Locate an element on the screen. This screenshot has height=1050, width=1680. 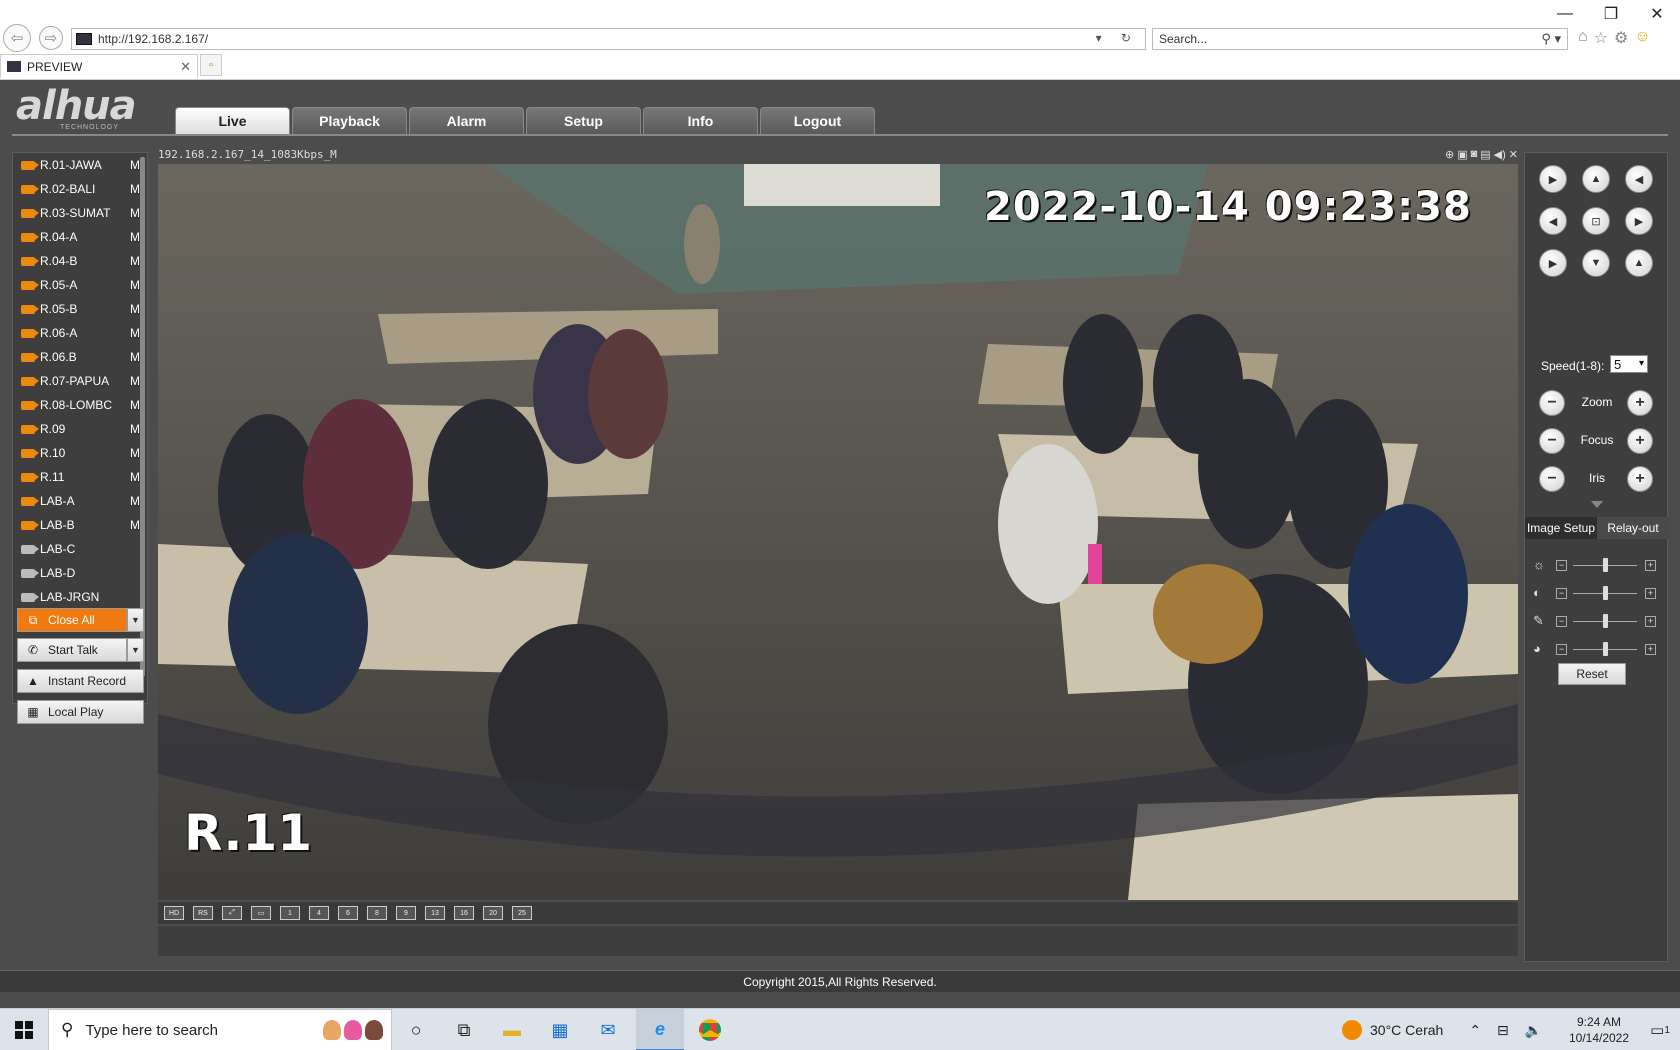
device-item: R.06-A M is located at coordinates (80, 333).